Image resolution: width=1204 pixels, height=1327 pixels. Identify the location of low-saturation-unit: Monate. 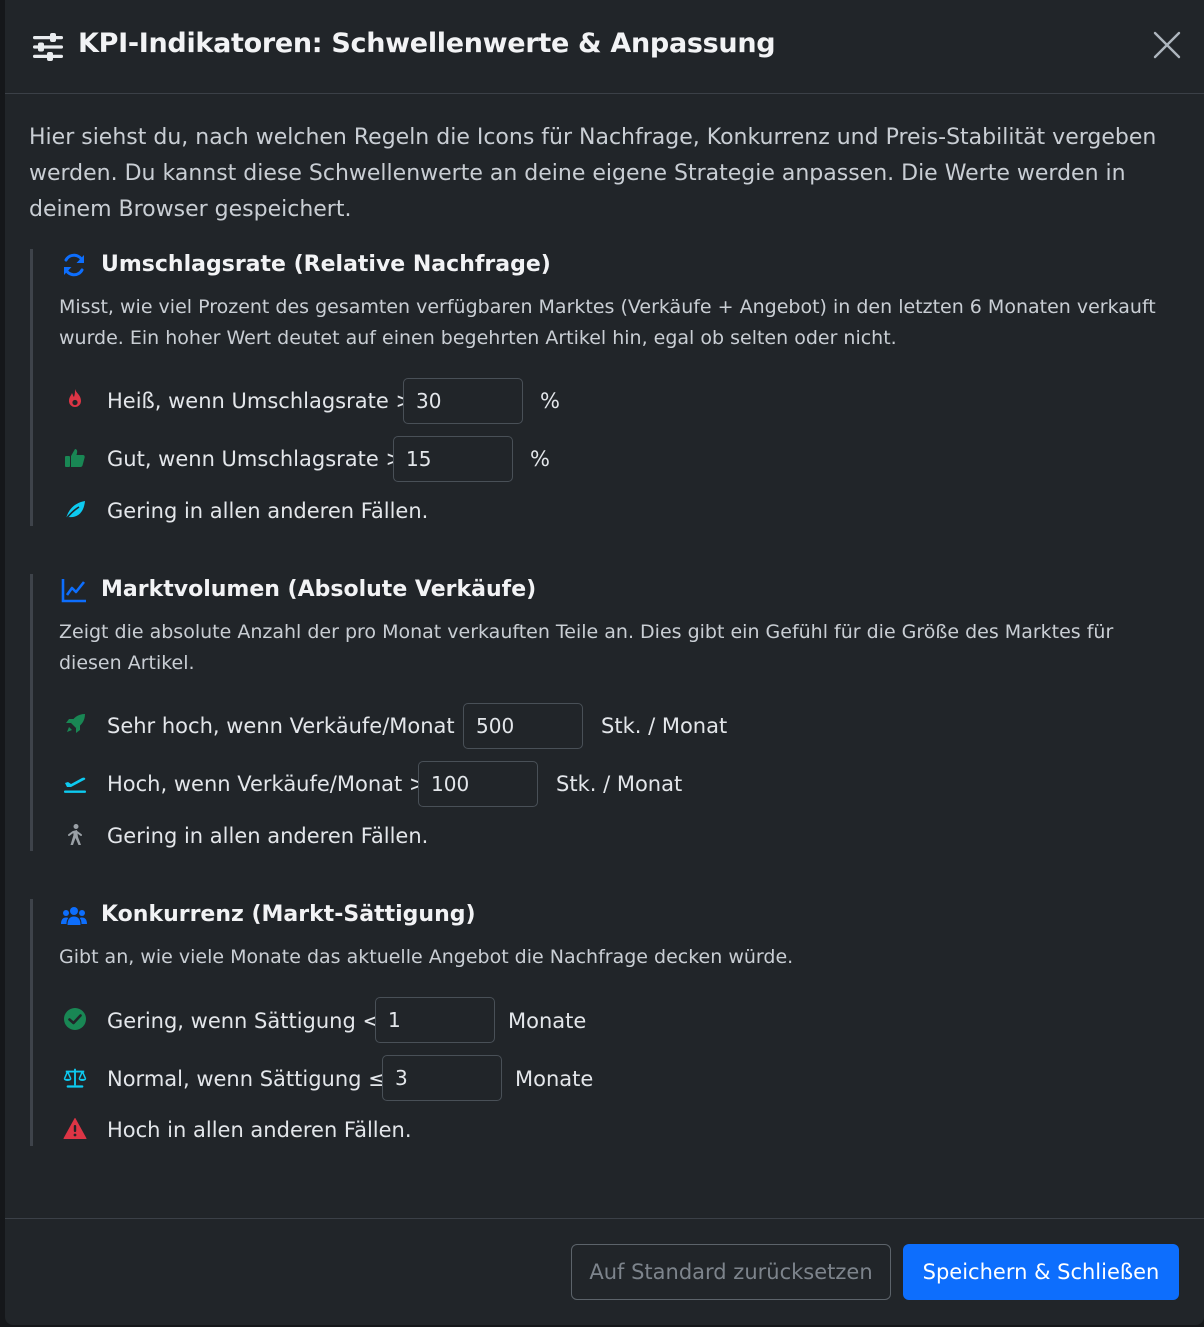
(547, 1021).